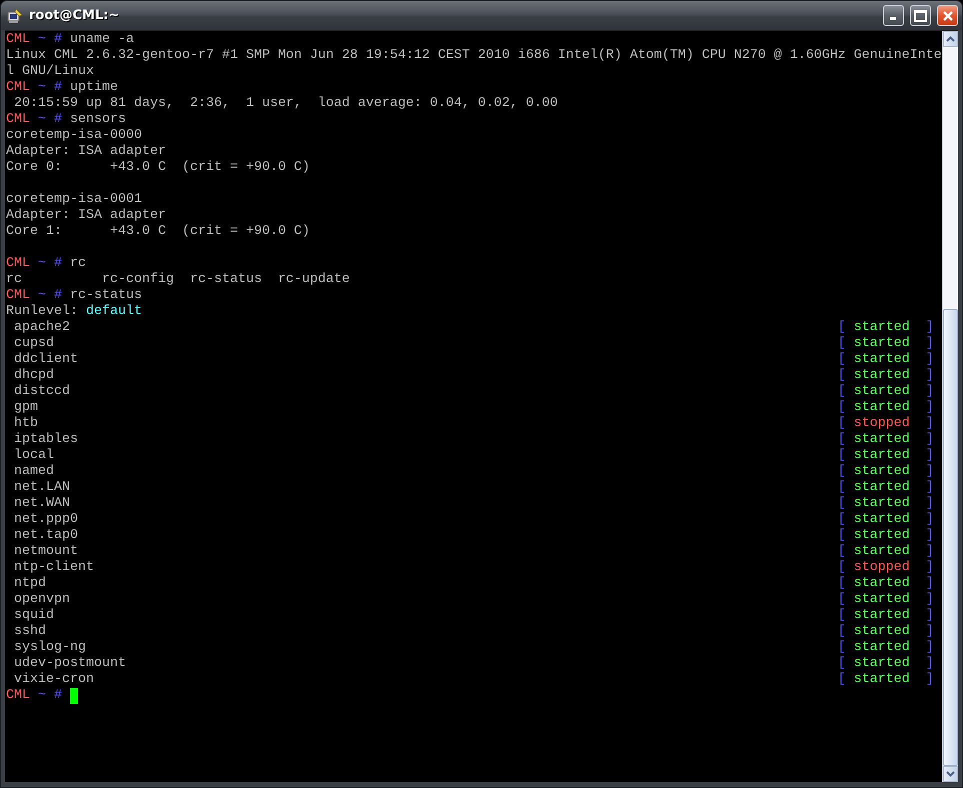 Image resolution: width=963 pixels, height=788 pixels. I want to click on service-name: dhcpd, so click(33, 376).